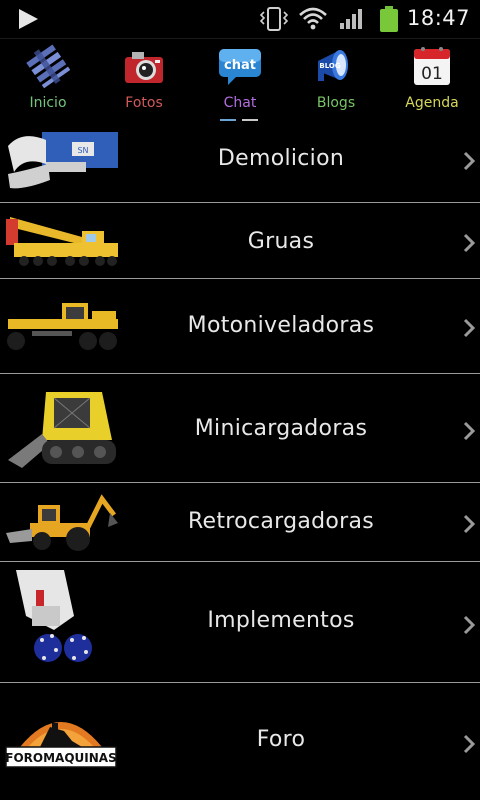 This screenshot has width=480, height=800. I want to click on list-item-label: Retrocargadoras, so click(281, 521).